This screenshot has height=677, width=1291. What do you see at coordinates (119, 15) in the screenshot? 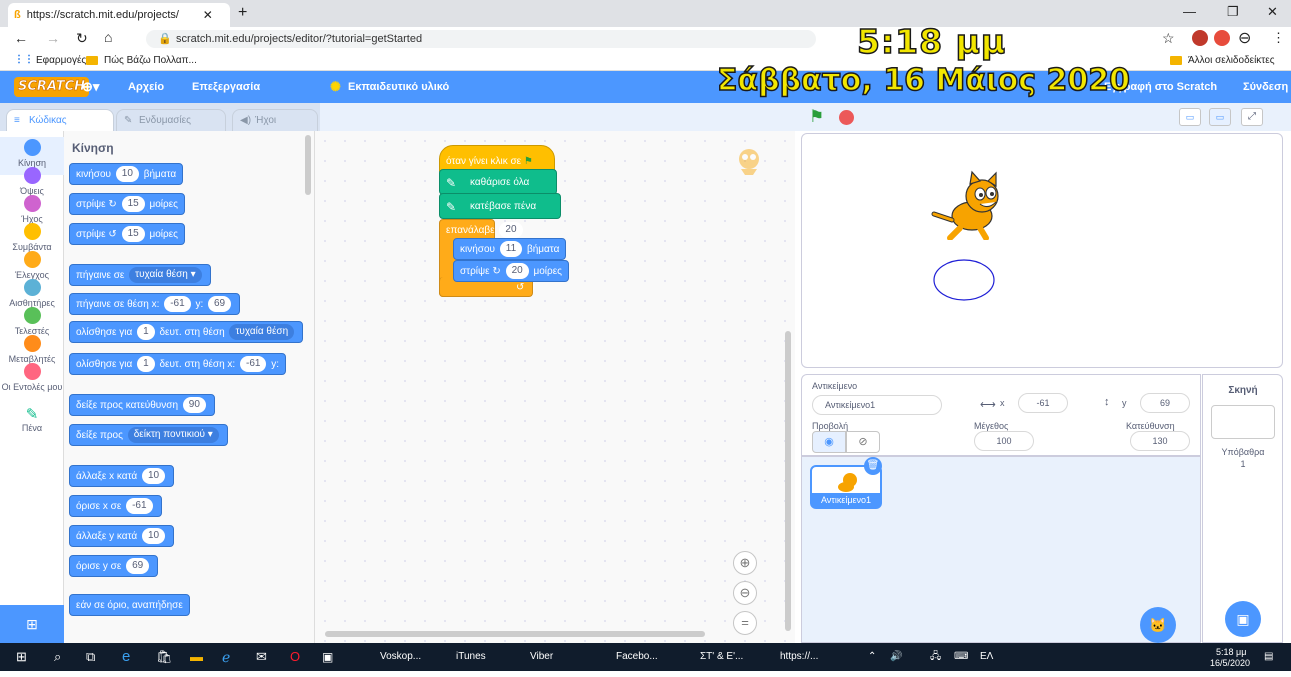
I see `browser-tab: ß https://scratch.mit.edu/projects/ ✕` at bounding box center [119, 15].